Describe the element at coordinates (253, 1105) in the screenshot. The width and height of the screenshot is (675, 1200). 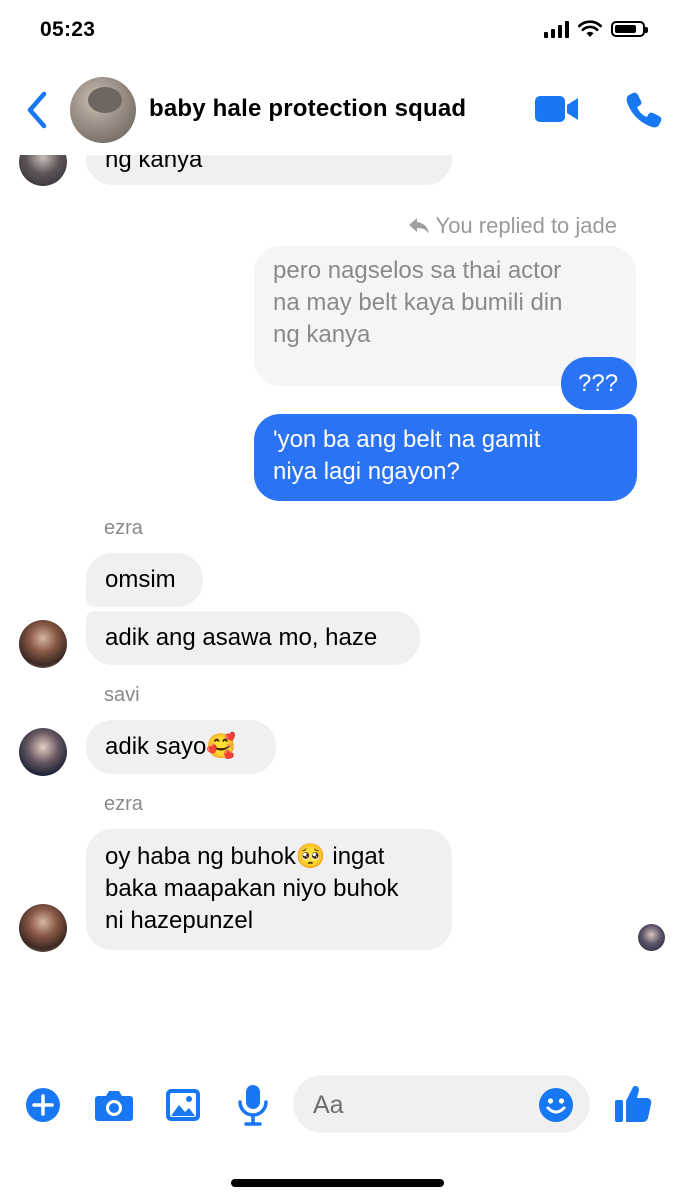
I see `microphone-icon` at that location.